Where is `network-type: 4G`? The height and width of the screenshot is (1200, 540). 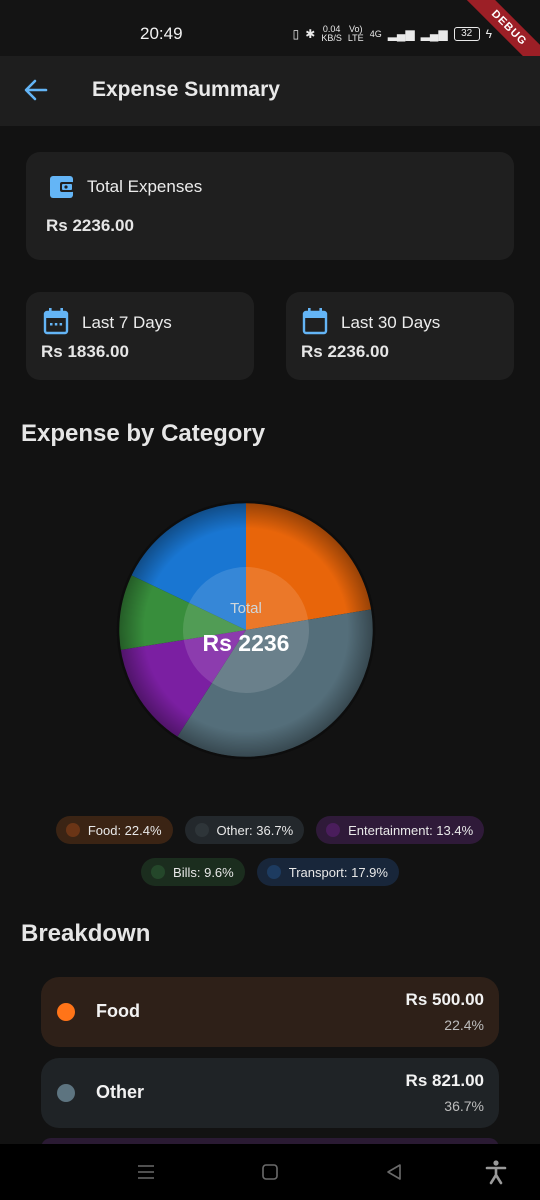 network-type: 4G is located at coordinates (375, 33).